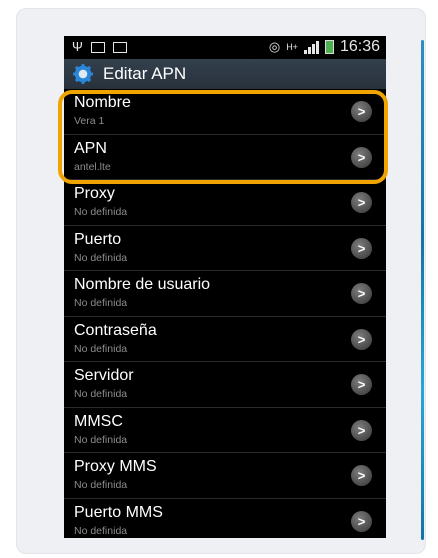  What do you see at coordinates (119, 47) in the screenshot?
I see `email-icon` at bounding box center [119, 47].